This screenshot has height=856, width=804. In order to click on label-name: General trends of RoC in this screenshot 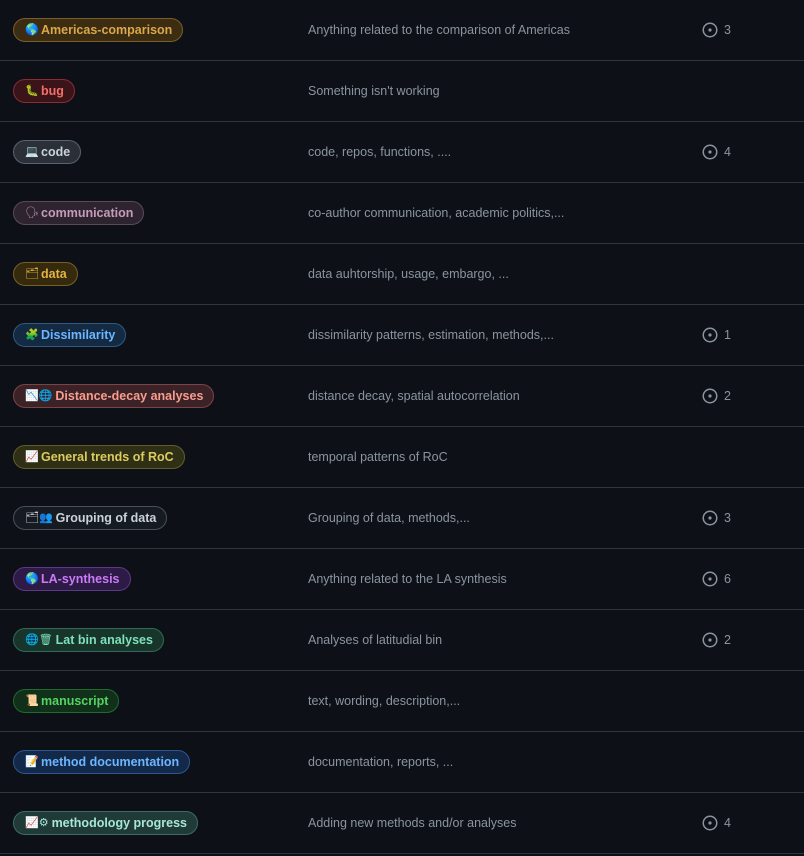, I will do `click(107, 457)`.